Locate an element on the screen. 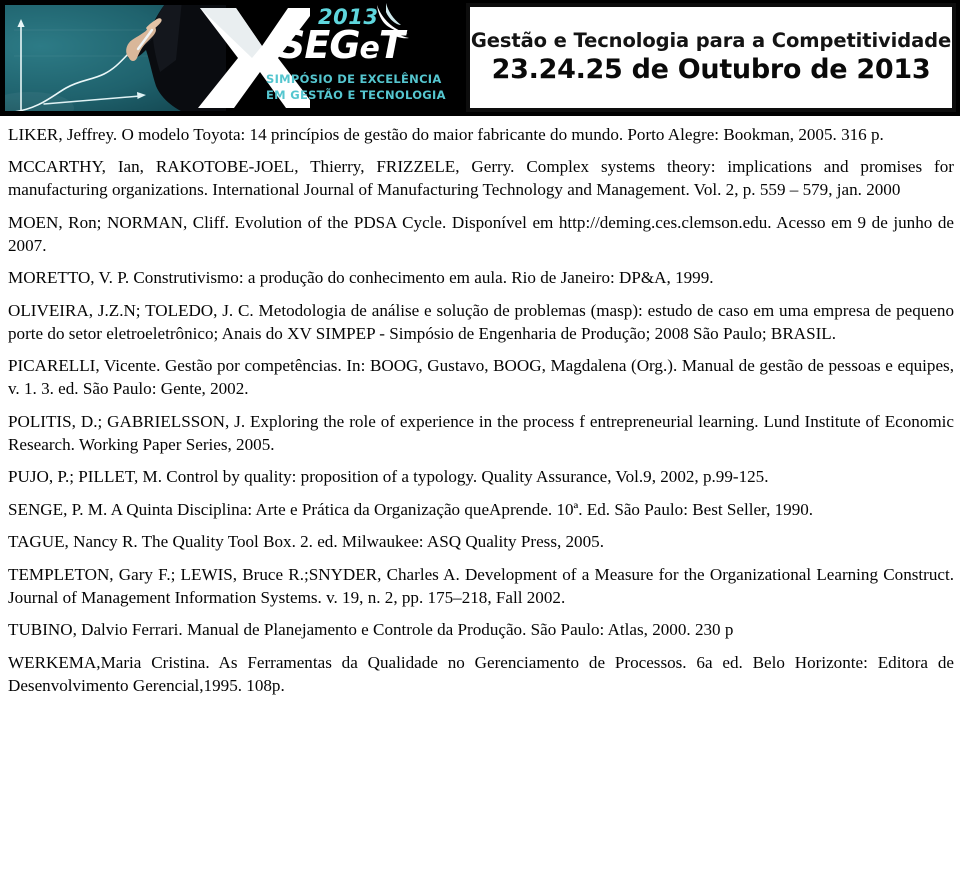 This screenshot has width=960, height=875. logo-subtitle-line-1: SIMPÓSIO DE EXCELÊNCIA is located at coordinates (354, 79).